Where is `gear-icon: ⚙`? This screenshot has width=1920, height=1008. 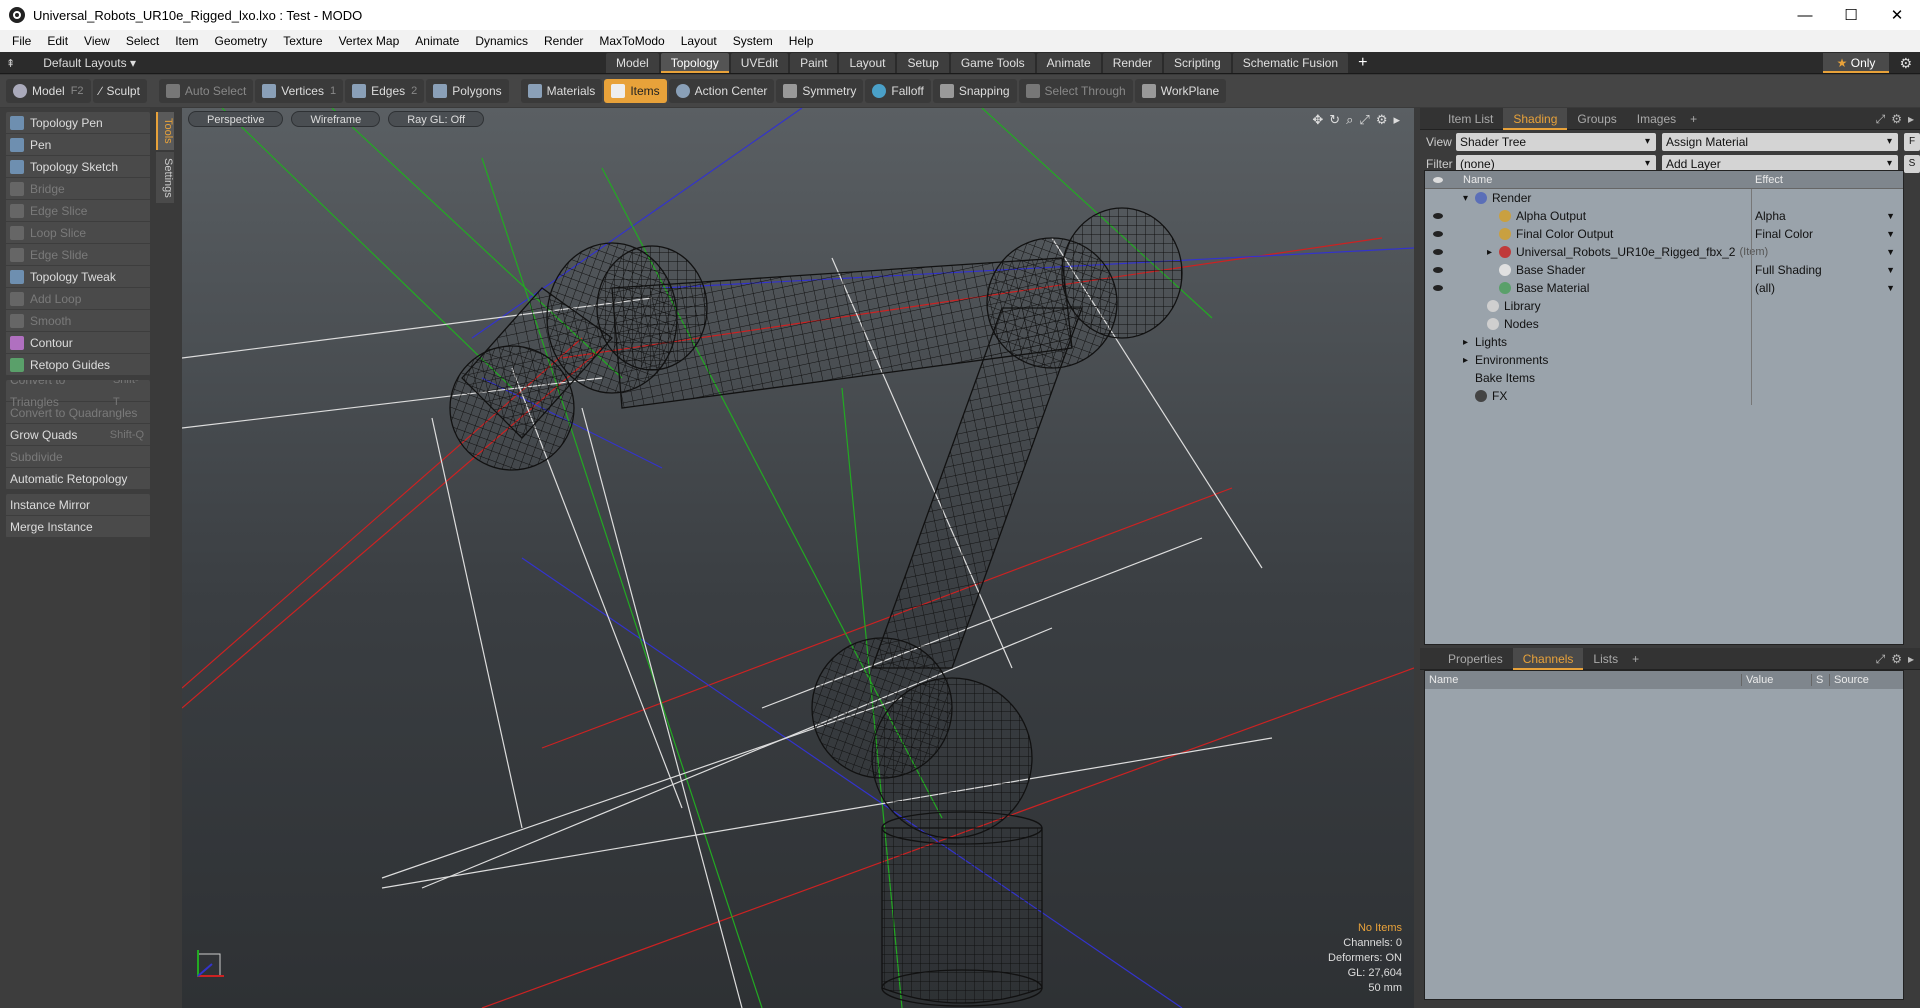 gear-icon: ⚙ is located at coordinates (1905, 63).